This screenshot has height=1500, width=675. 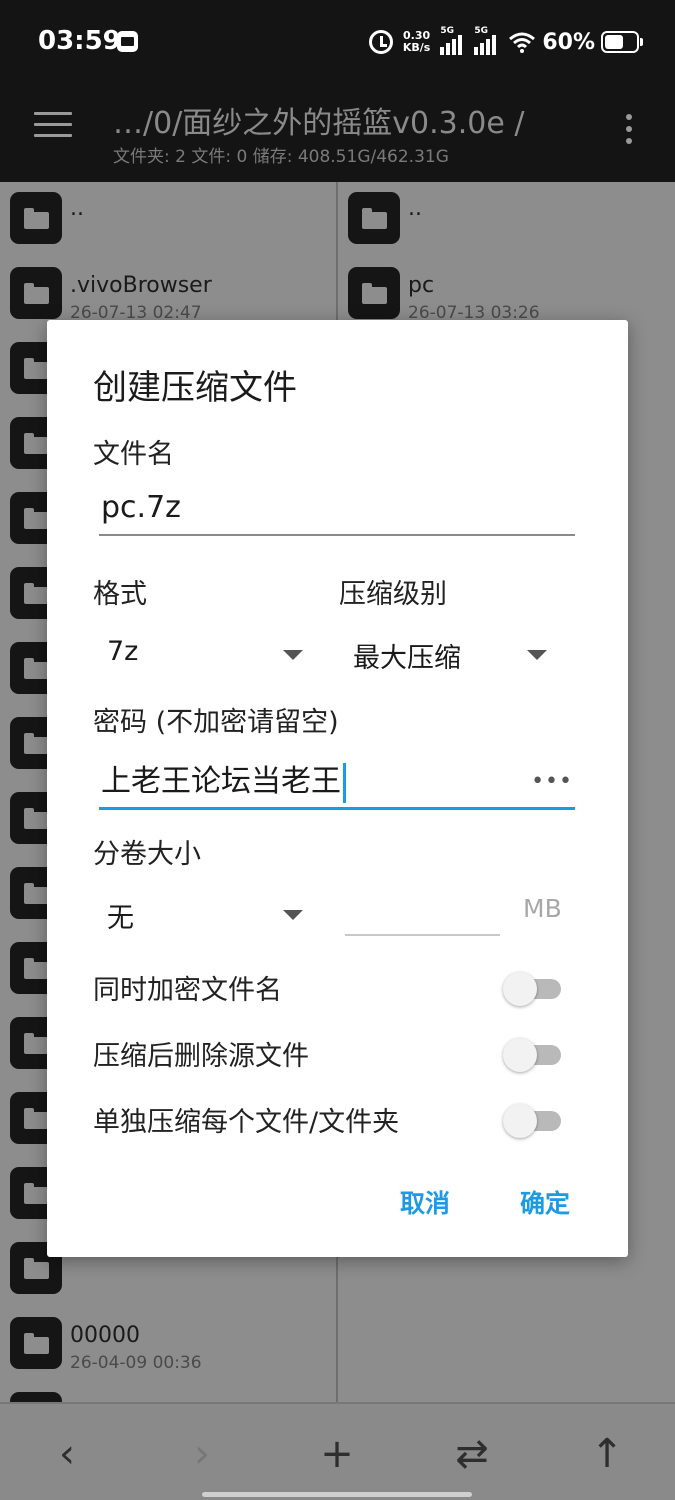 I want to click on status-bar: 03:59 0.30 KB/s 5G 5G 60%, so click(x=337, y=40).